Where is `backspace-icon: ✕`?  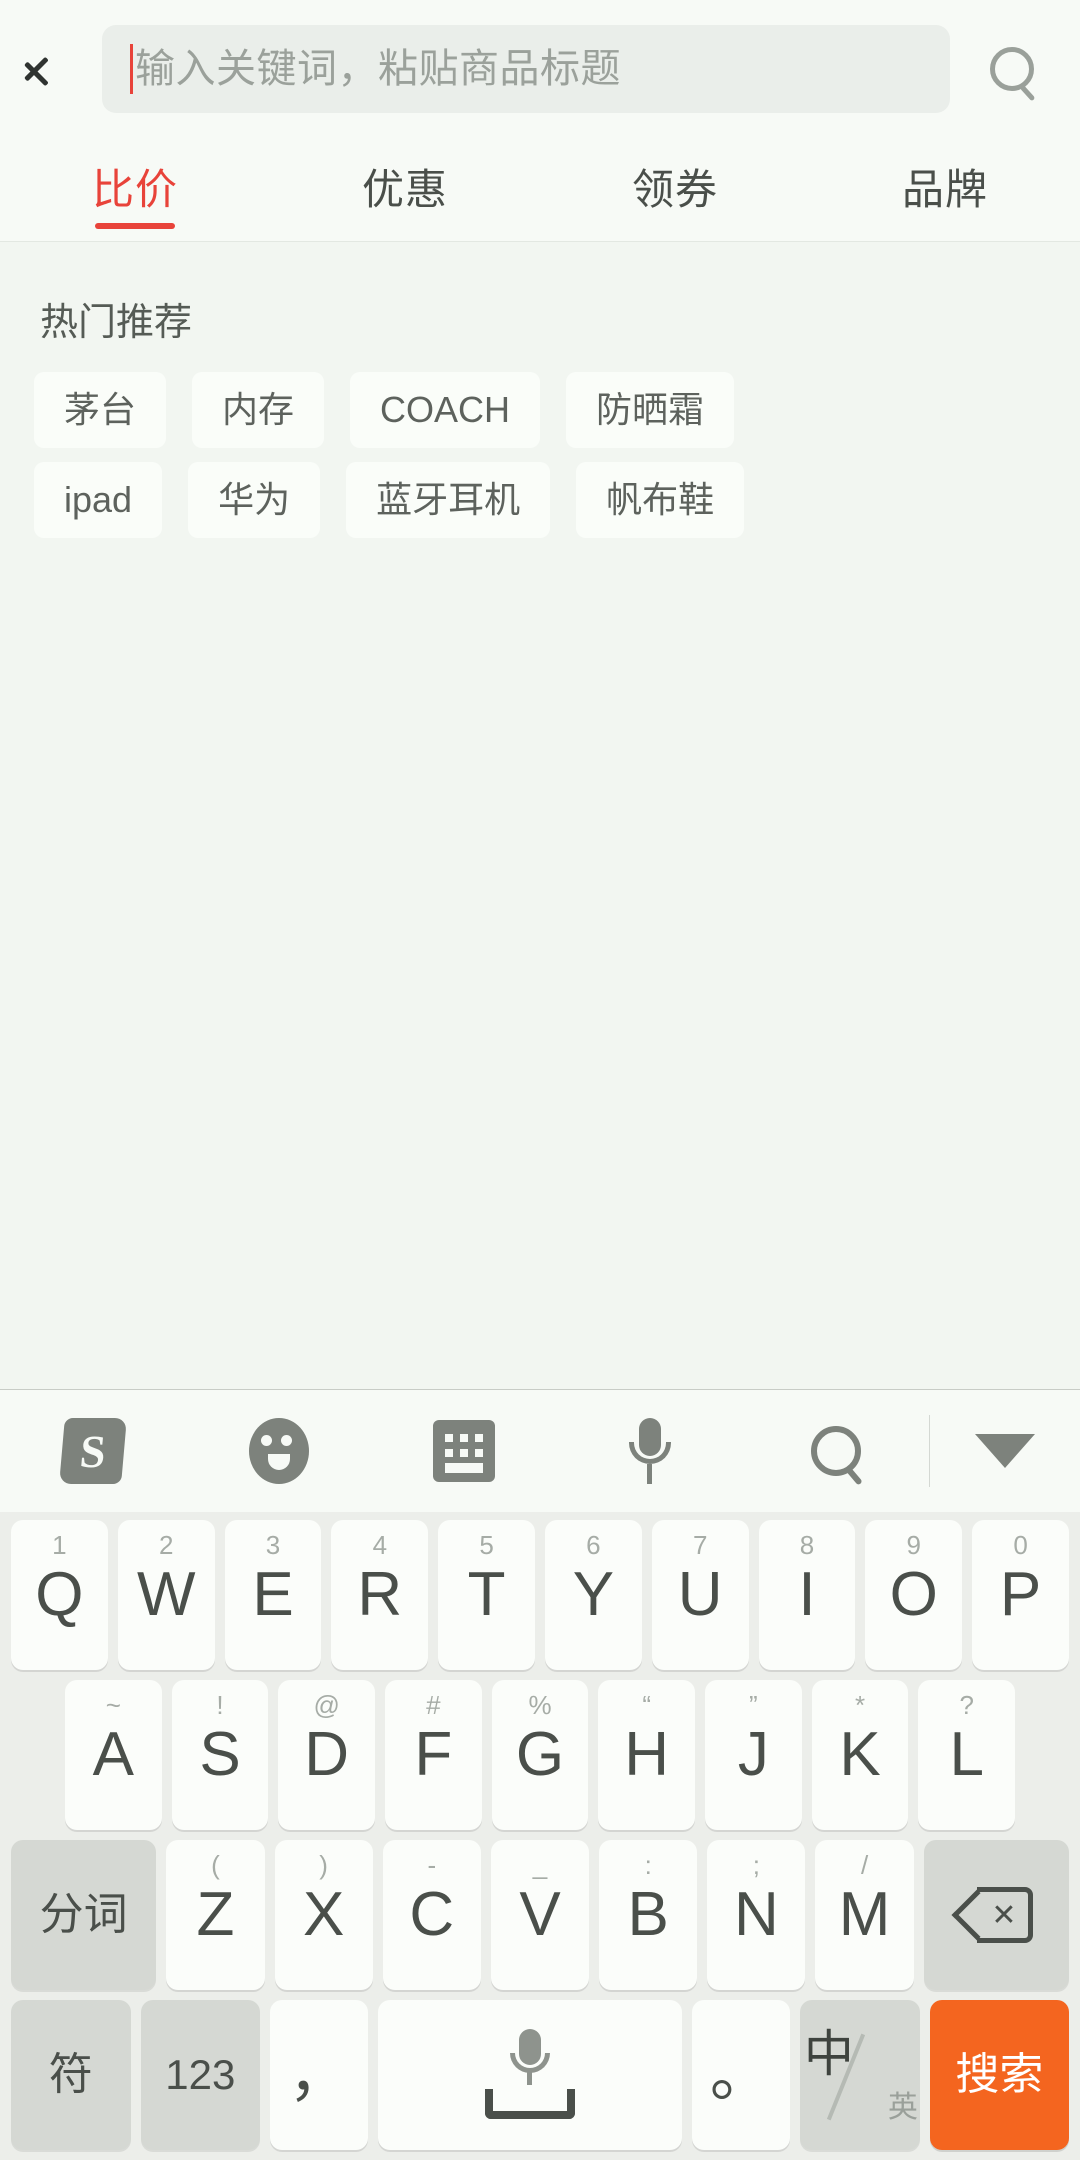 backspace-icon: ✕ is located at coordinates (992, 1915).